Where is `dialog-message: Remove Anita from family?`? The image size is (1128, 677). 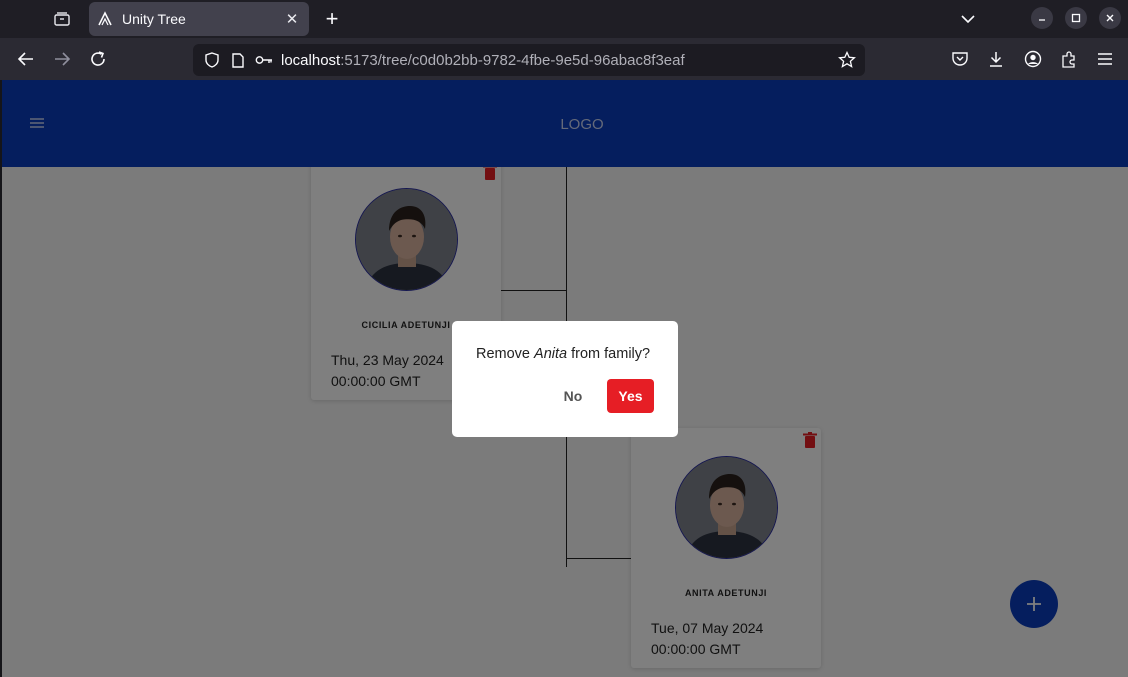 dialog-message: Remove Anita from family? is located at coordinates (563, 354).